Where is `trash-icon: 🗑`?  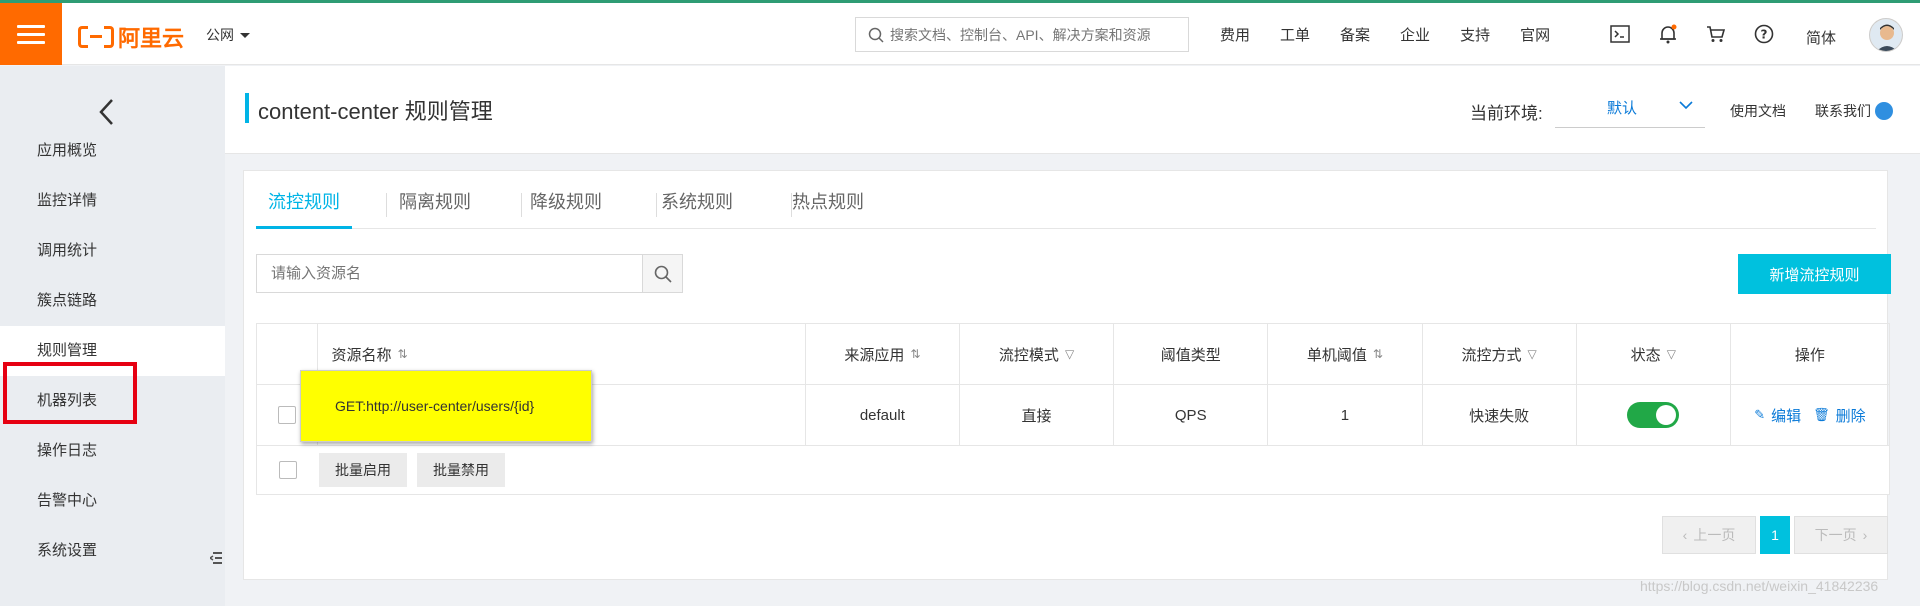 trash-icon: 🗑 is located at coordinates (1821, 414).